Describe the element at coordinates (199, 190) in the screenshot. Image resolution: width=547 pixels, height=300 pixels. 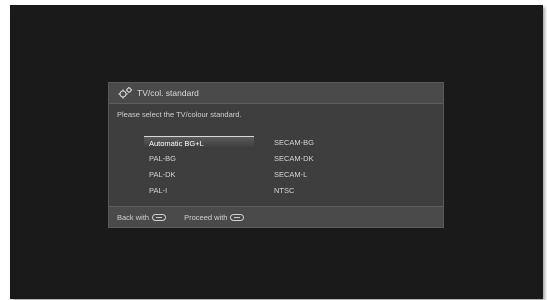
I see `option-pal-i: PAL-I` at that location.